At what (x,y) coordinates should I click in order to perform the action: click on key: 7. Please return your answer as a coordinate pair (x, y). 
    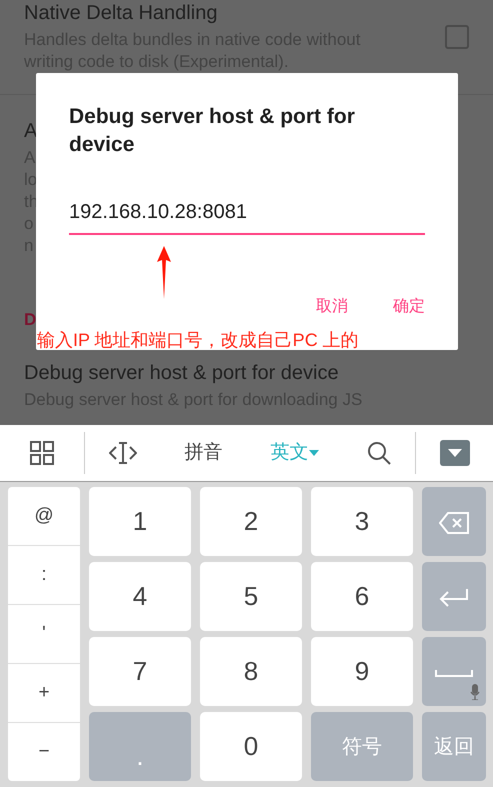
    Looking at the image, I should click on (140, 671).